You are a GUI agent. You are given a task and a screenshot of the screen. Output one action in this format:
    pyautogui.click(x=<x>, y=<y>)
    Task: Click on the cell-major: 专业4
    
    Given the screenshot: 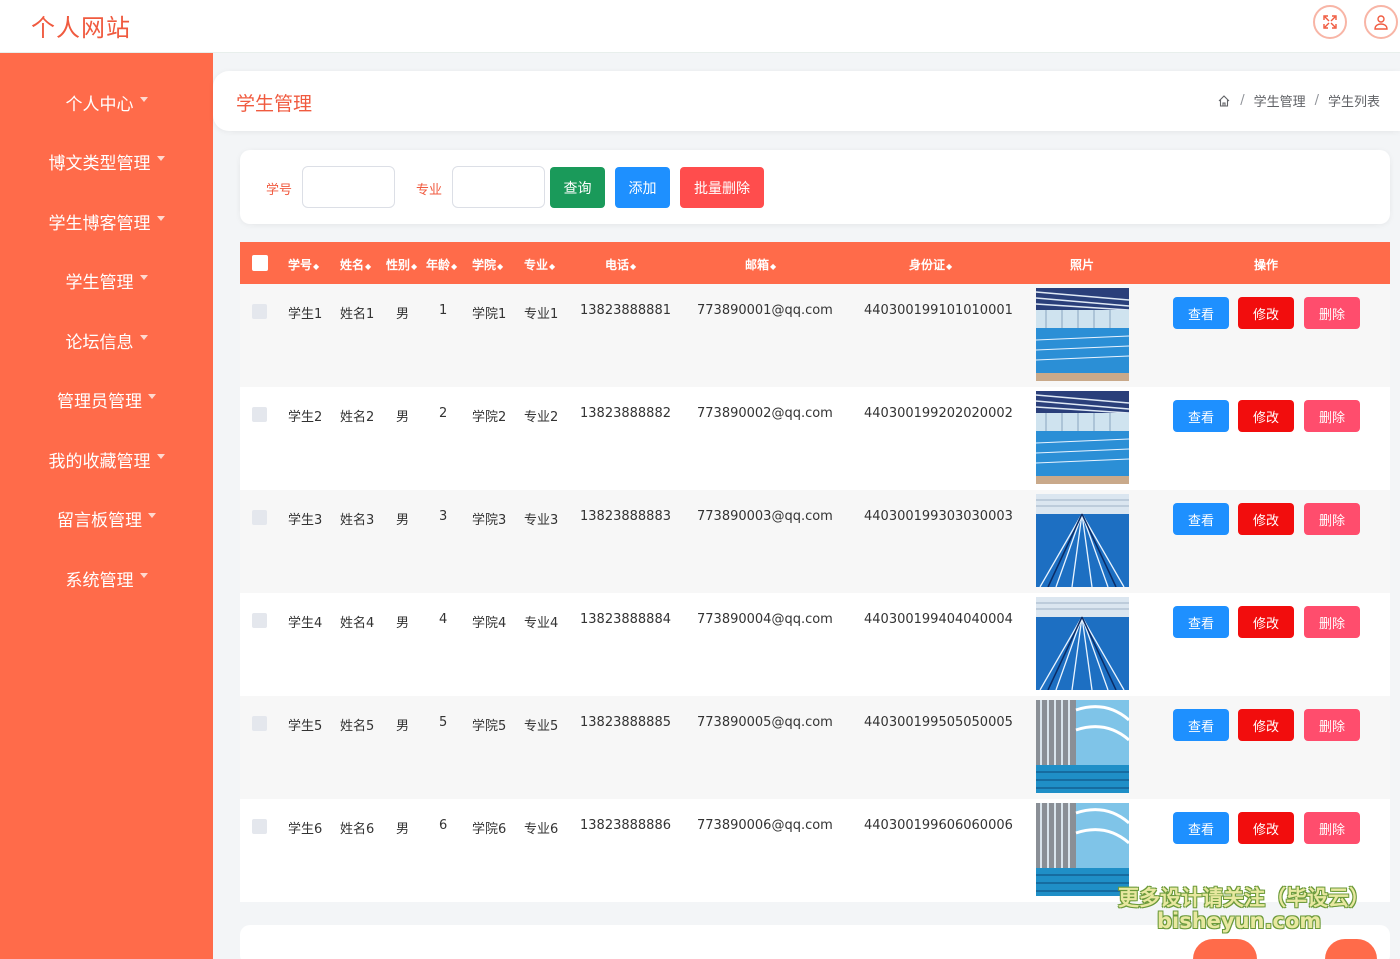 What is the action you would take?
    pyautogui.click(x=541, y=623)
    